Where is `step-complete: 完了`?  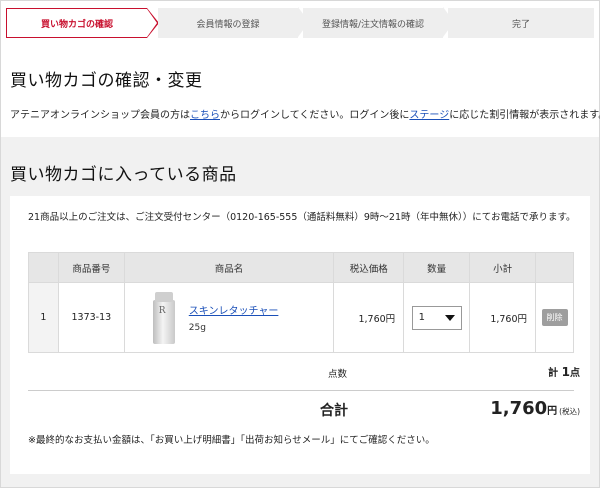 step-complete: 完了 is located at coordinates (521, 23).